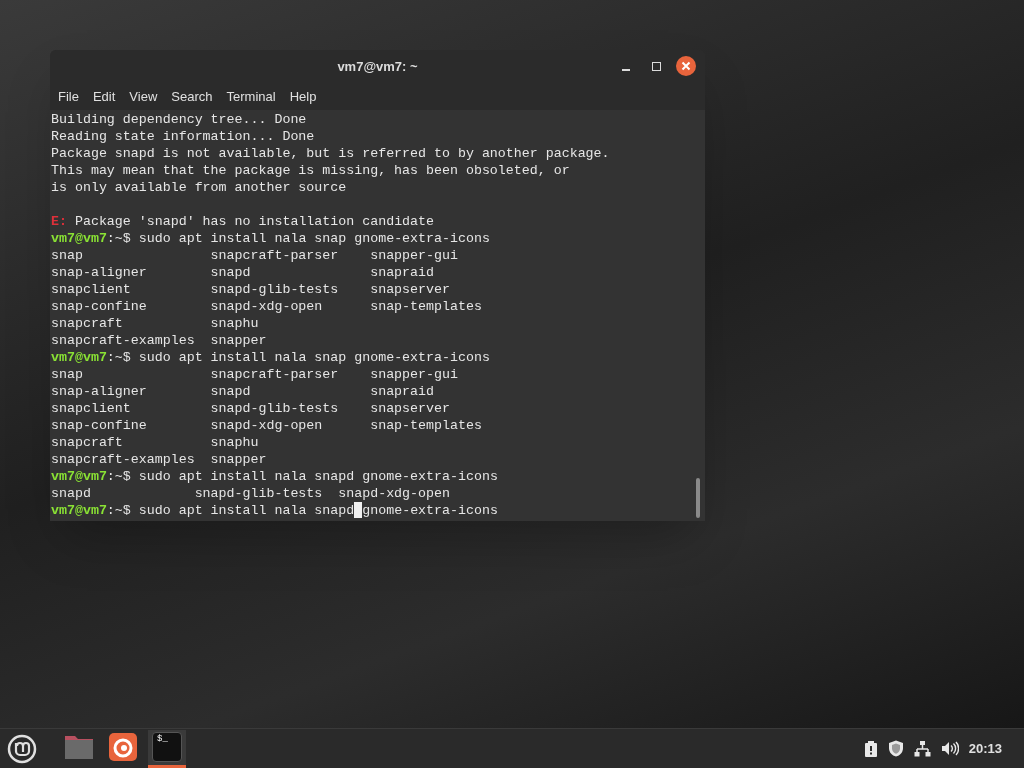 The width and height of the screenshot is (1024, 768). What do you see at coordinates (895, 748) in the screenshot?
I see `shield-icon` at bounding box center [895, 748].